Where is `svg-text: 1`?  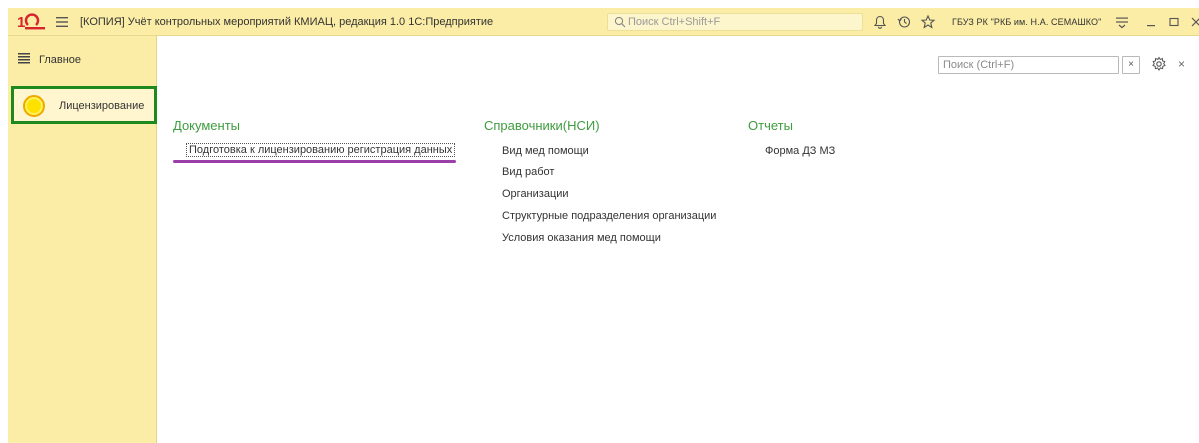
svg-text: 1 is located at coordinates (21, 22).